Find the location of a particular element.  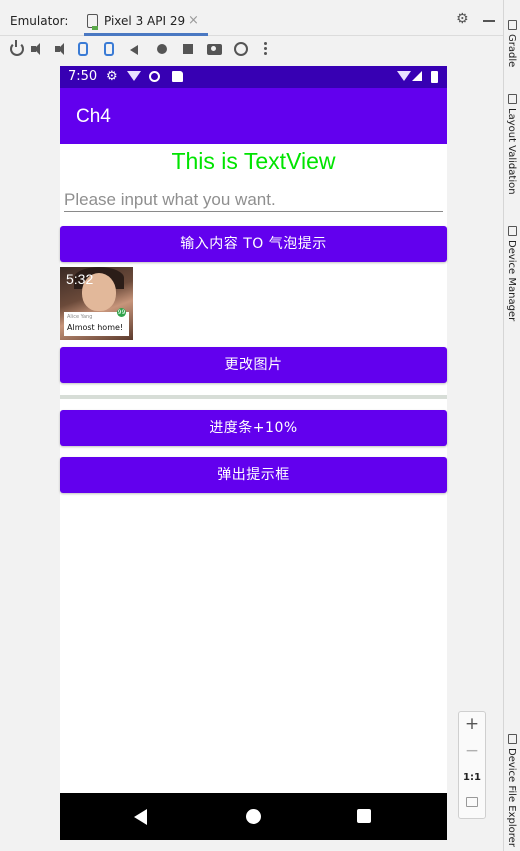

app-title: Ch4 is located at coordinates (93, 116).